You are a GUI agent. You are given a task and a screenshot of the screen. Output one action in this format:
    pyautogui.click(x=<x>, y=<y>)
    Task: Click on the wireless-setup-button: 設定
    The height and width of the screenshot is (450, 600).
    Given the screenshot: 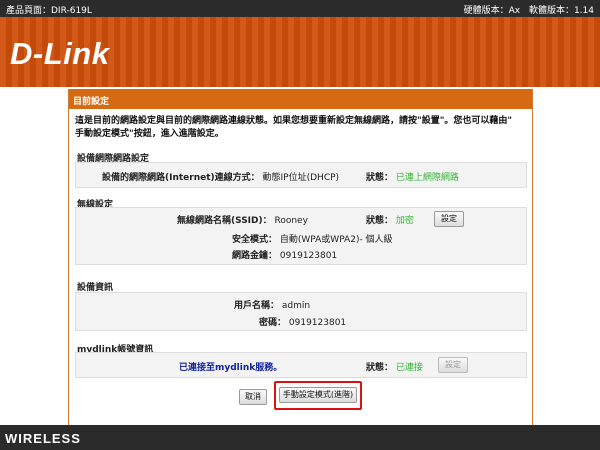 What is the action you would take?
    pyautogui.click(x=449, y=219)
    